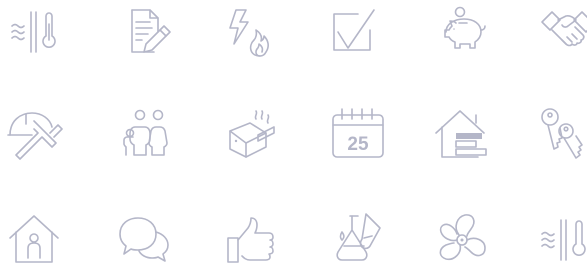 The image size is (587, 273). I want to click on thumbs-up-icon, so click(252, 240).